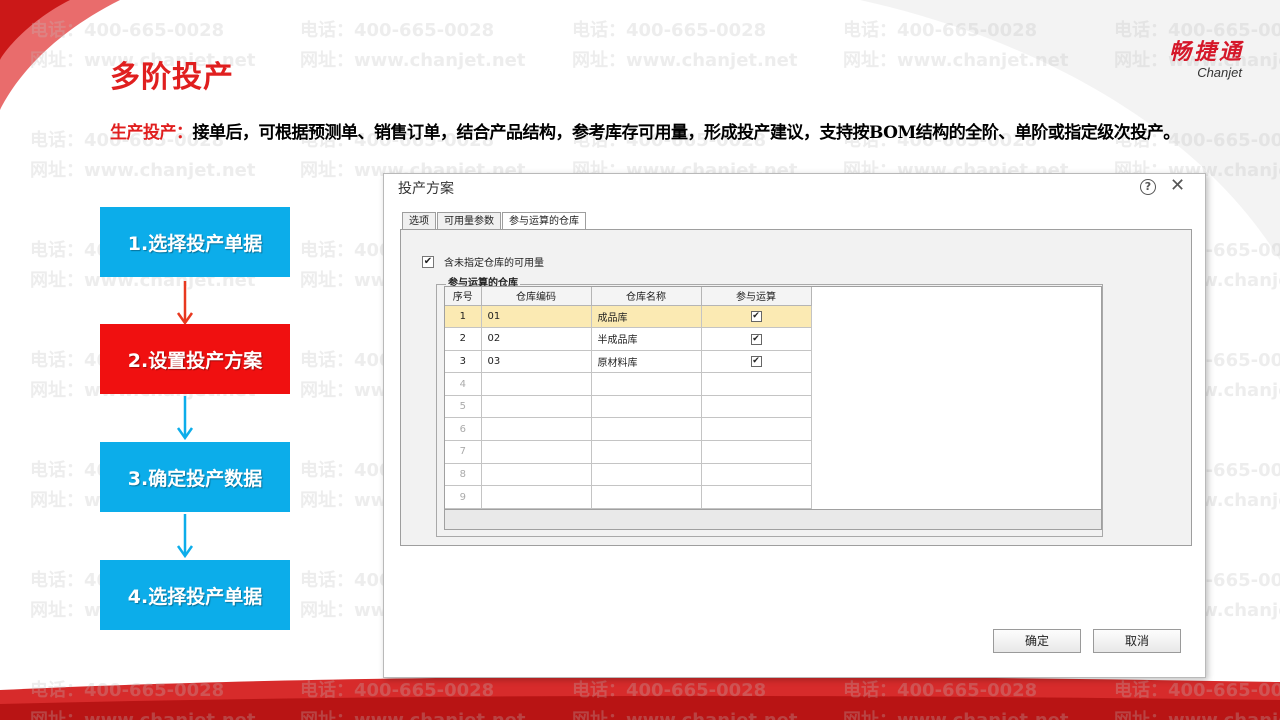 This screenshot has width=1280, height=720. What do you see at coordinates (1037, 641) in the screenshot?
I see `ok-button: 确定` at bounding box center [1037, 641].